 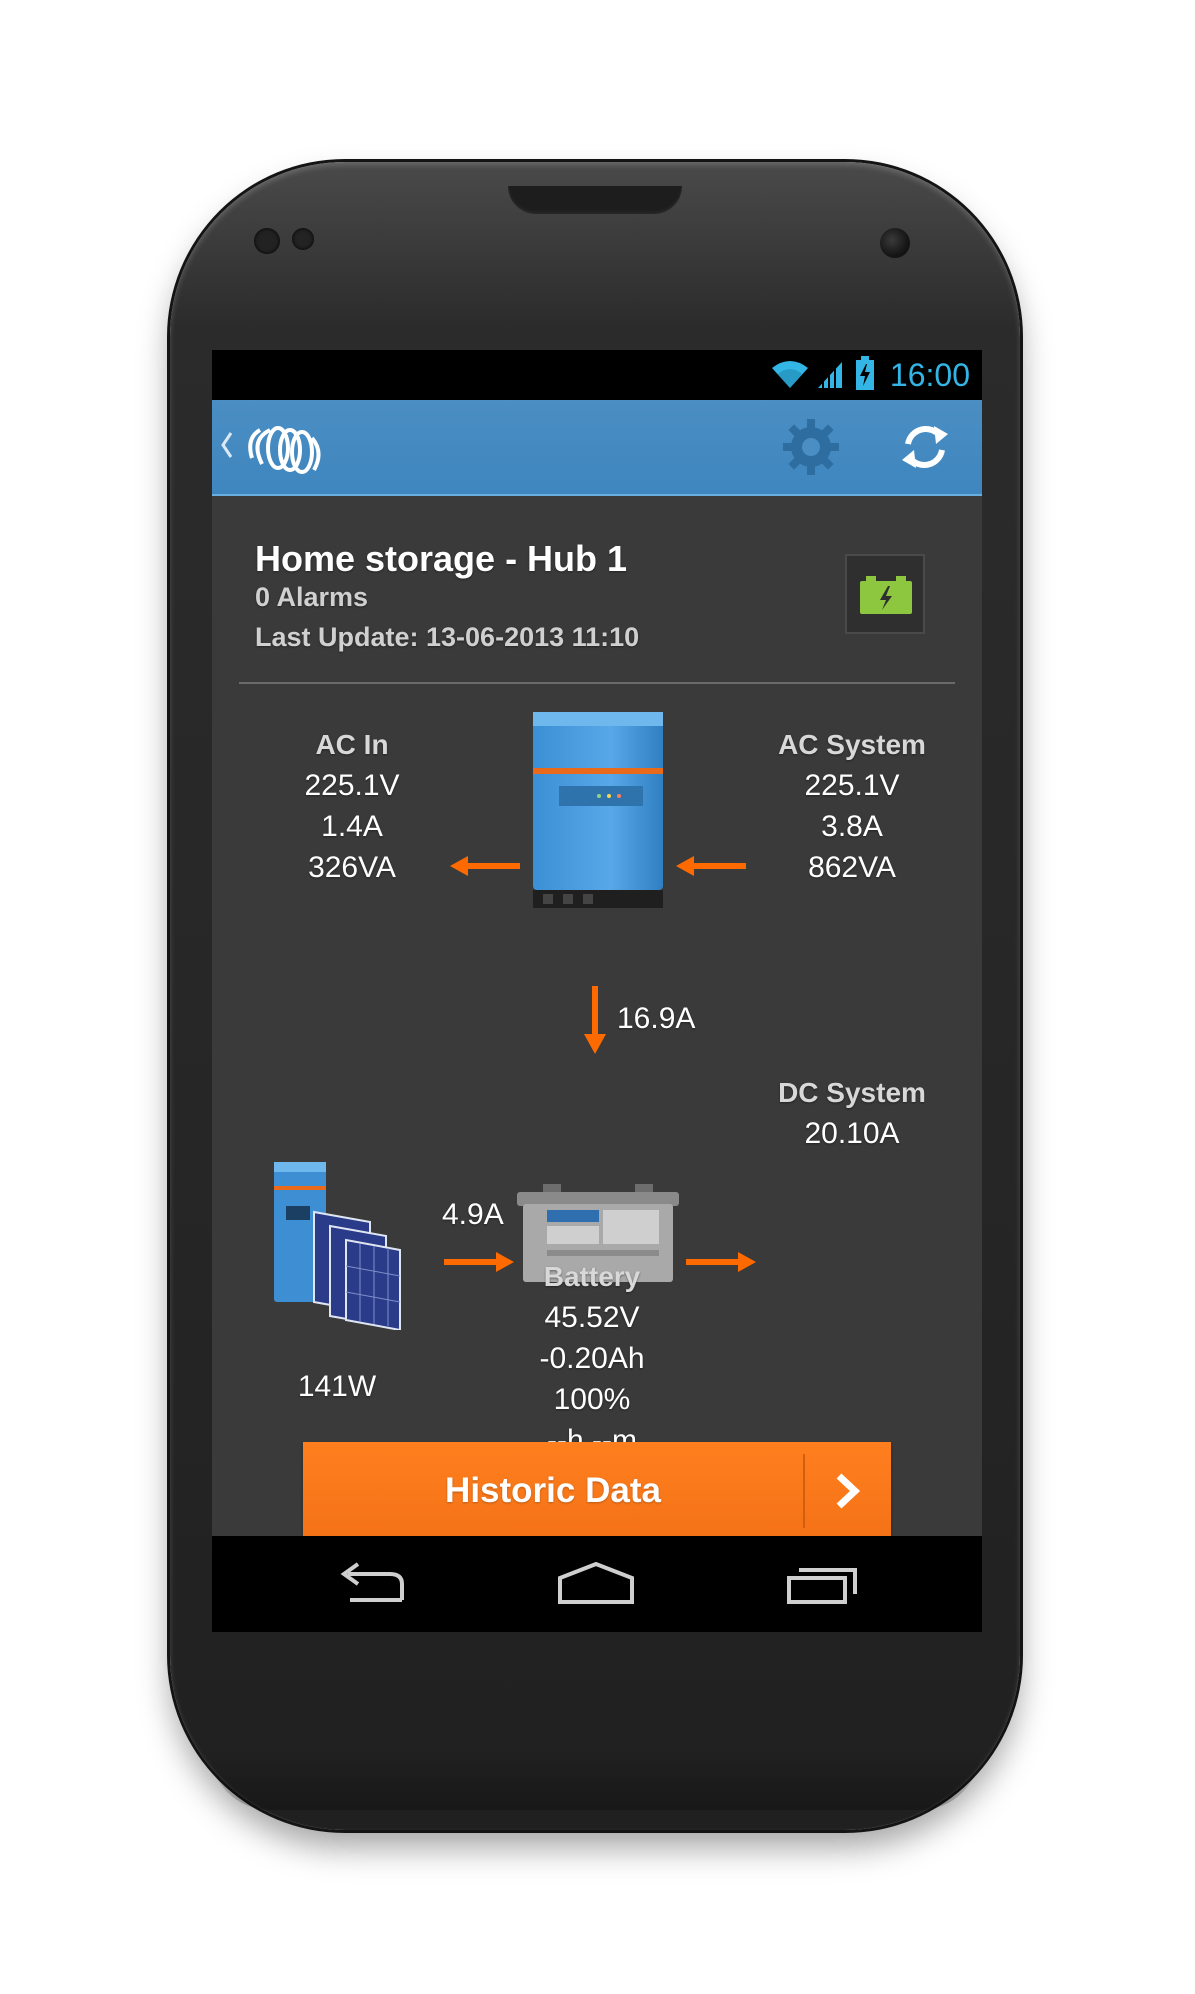 What do you see at coordinates (790, 374) in the screenshot?
I see `wifi-icon` at bounding box center [790, 374].